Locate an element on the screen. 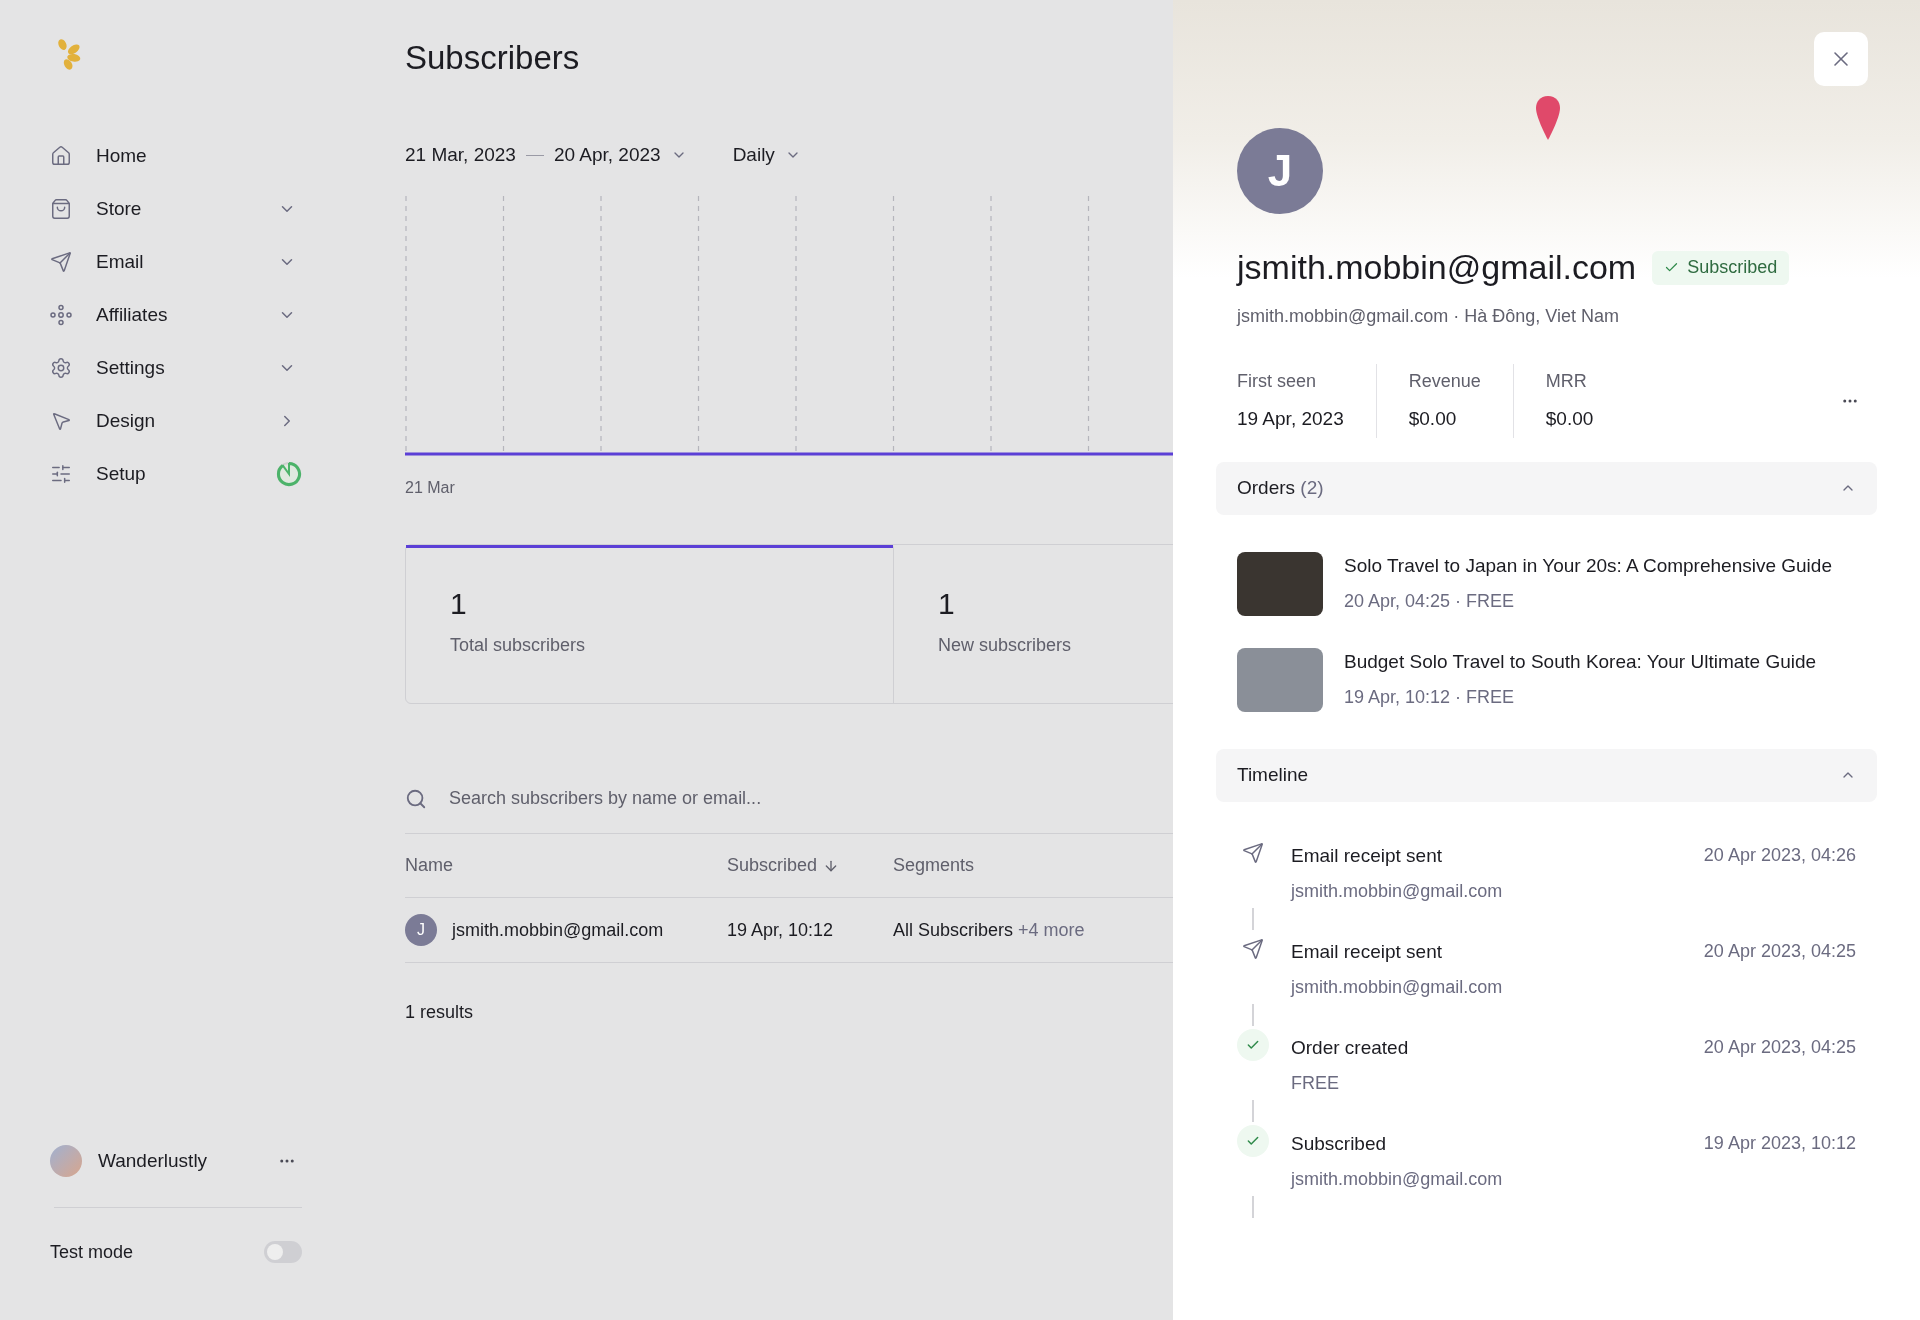 The width and height of the screenshot is (1920, 1320). sliders-icon is located at coordinates (61, 474).